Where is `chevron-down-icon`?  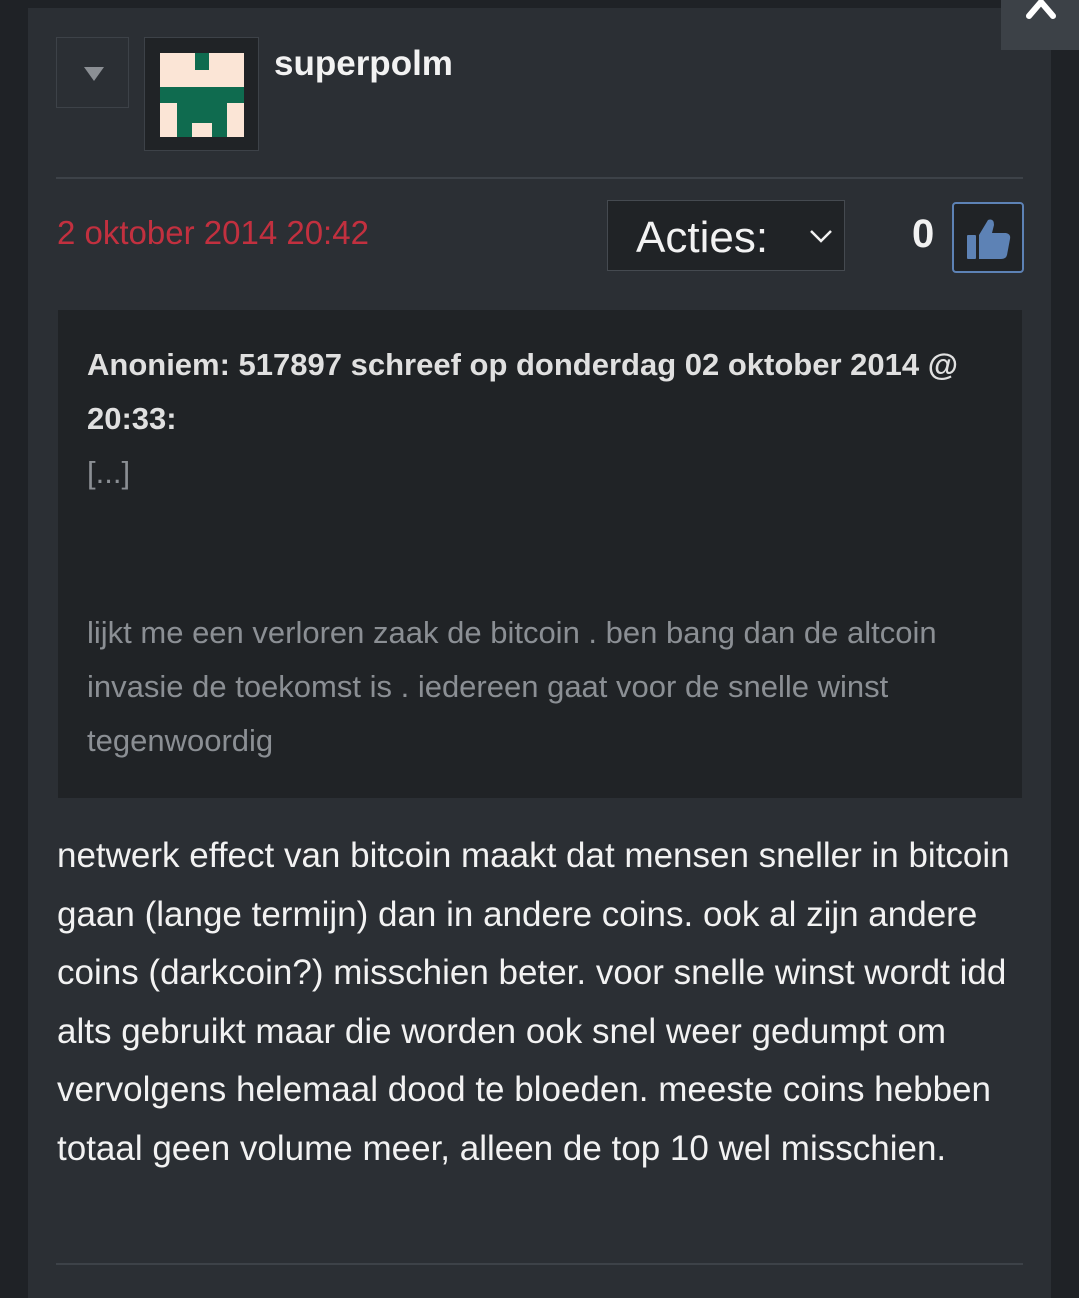 chevron-down-icon is located at coordinates (821, 236).